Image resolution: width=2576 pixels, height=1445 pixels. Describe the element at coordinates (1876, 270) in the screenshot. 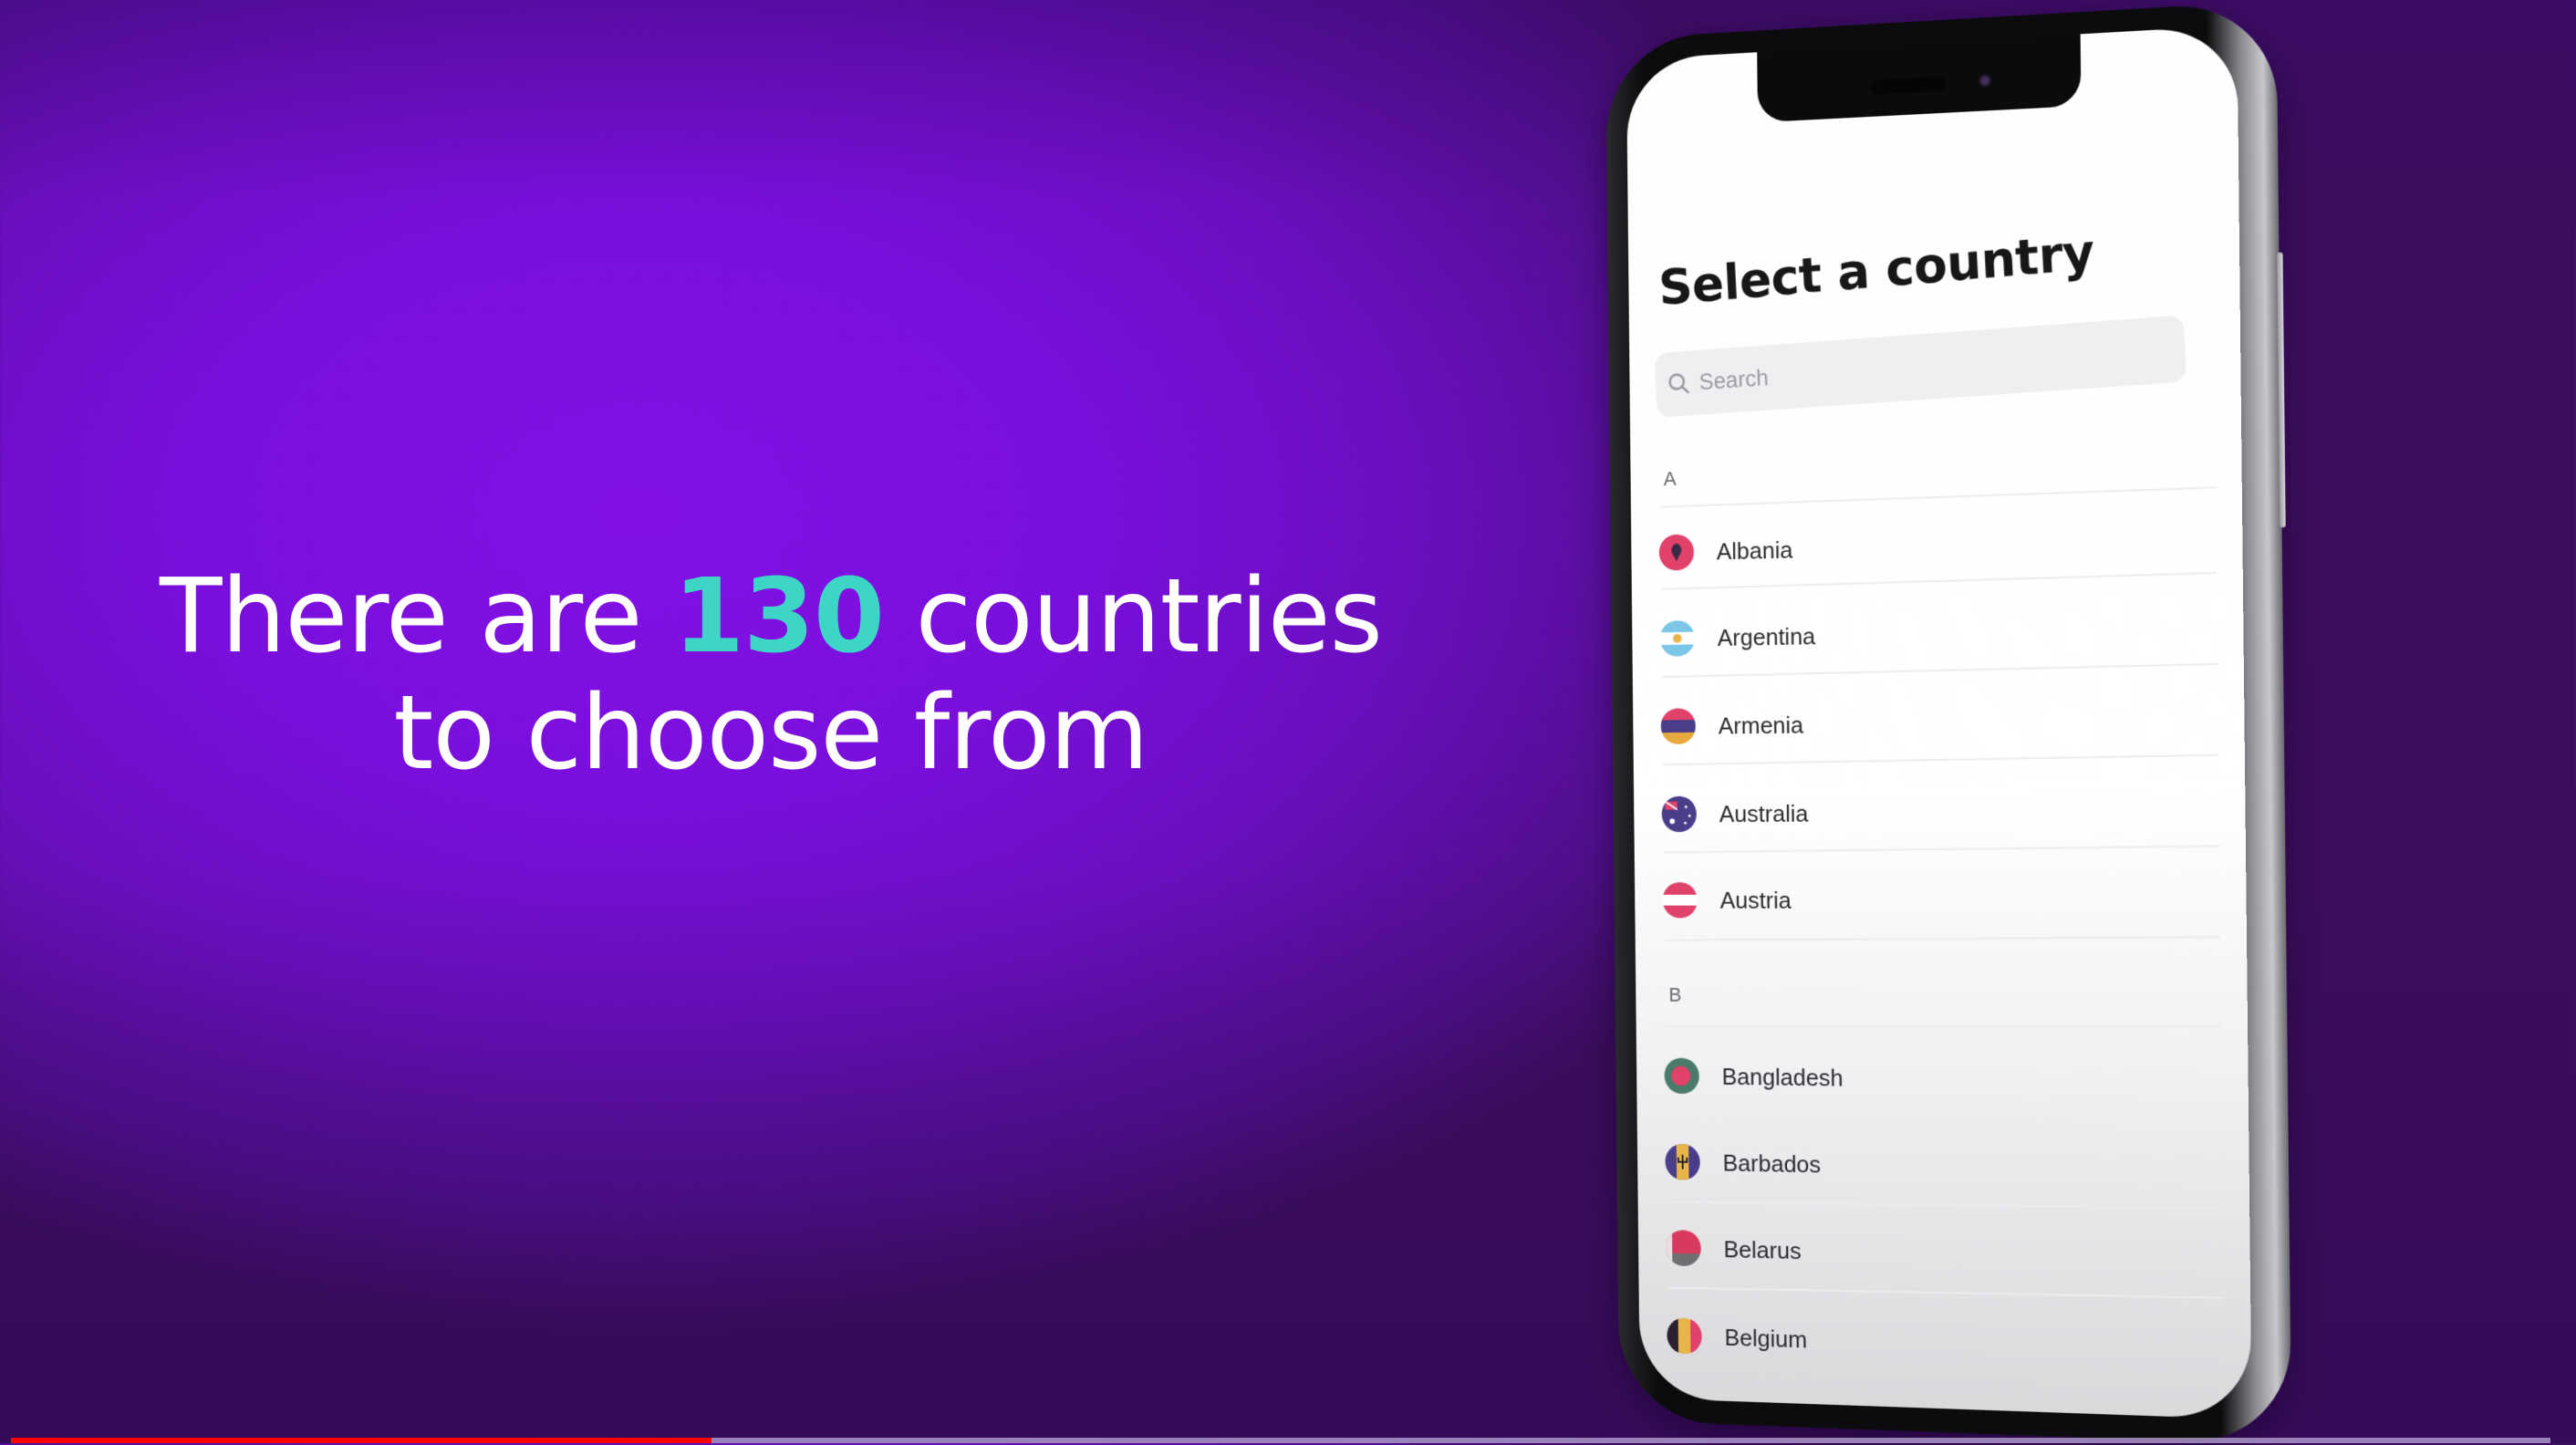

I see `screen-title: Select a country` at that location.